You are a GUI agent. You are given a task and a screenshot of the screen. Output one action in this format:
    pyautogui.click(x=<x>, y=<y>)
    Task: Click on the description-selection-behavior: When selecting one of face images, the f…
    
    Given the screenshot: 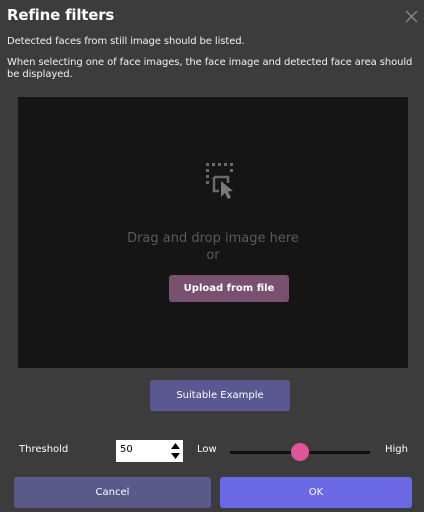 What is the action you would take?
    pyautogui.click(x=210, y=68)
    